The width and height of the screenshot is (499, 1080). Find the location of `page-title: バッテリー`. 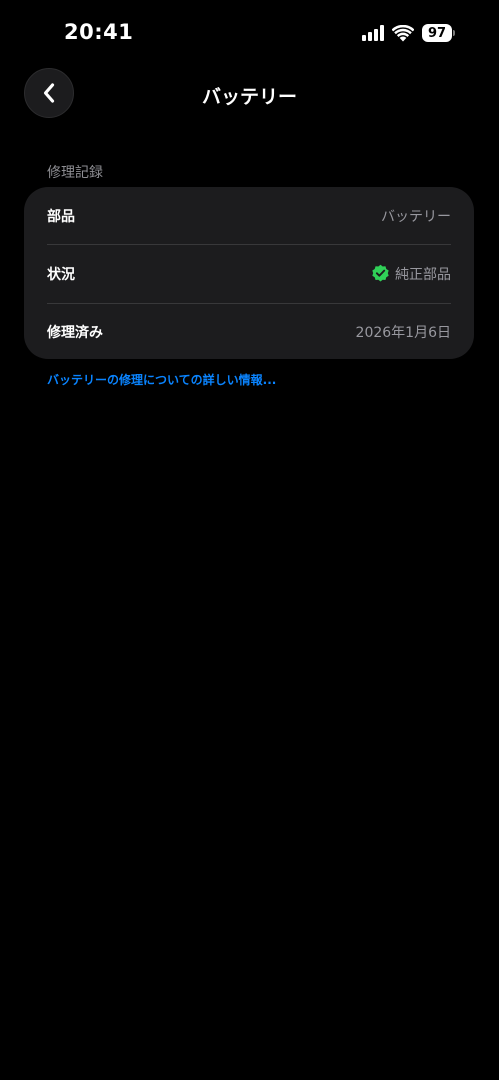

page-title: バッテリー is located at coordinates (249, 97).